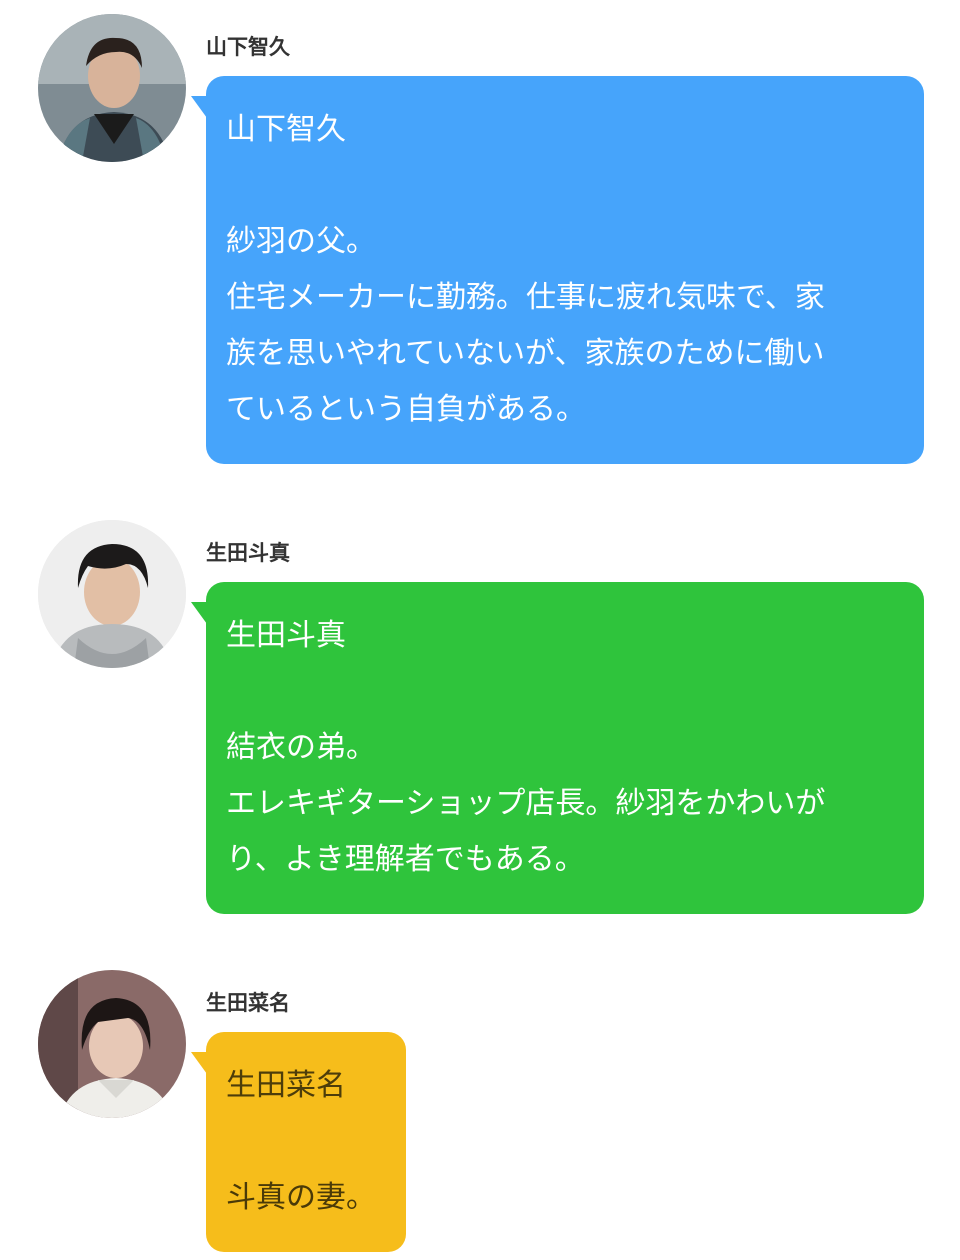  Describe the element at coordinates (525, 297) in the screenshot. I see `bubble-line: 住宅メーカーに勤務。仕事に疲れ気味で、家` at that location.